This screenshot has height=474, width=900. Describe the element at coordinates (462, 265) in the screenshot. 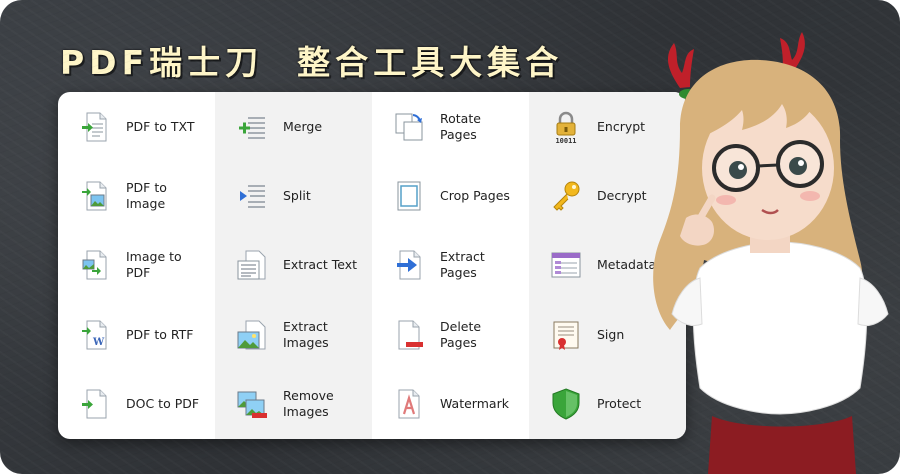

I see `tool-label: Extract Pages` at that location.